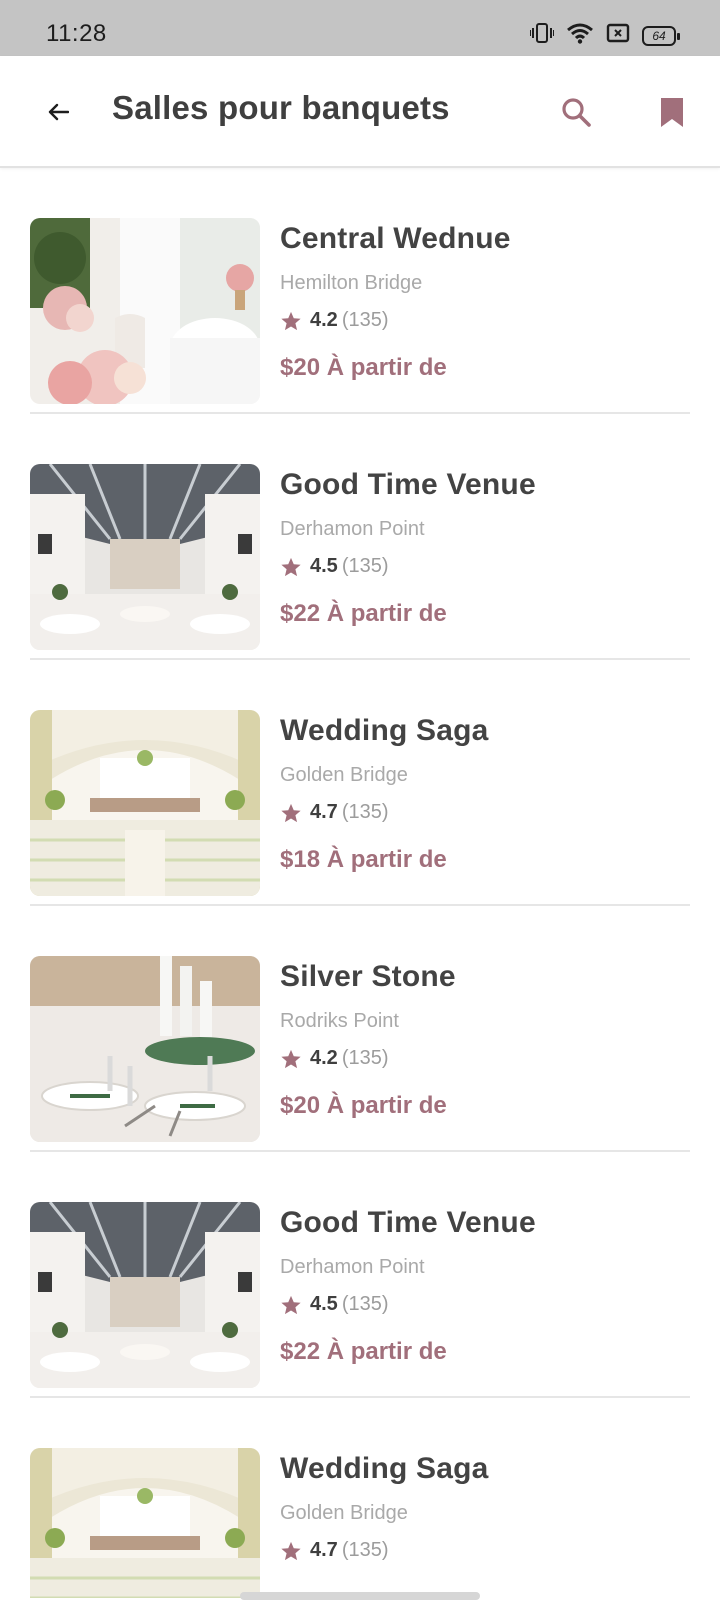 Image resolution: width=720 pixels, height=1600 pixels. What do you see at coordinates (363, 859) in the screenshot?
I see `venue-price: $18 À partir de` at bounding box center [363, 859].